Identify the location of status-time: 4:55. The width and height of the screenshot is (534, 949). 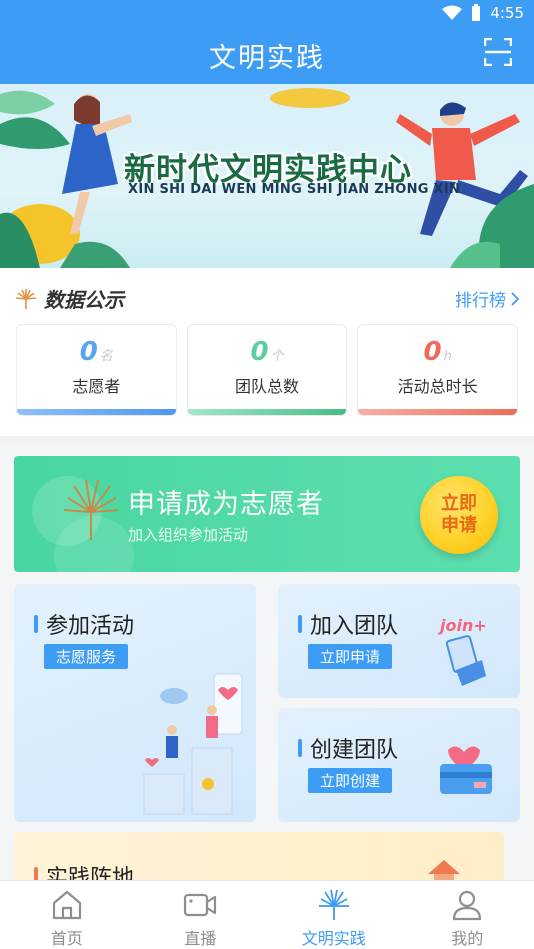
(507, 13).